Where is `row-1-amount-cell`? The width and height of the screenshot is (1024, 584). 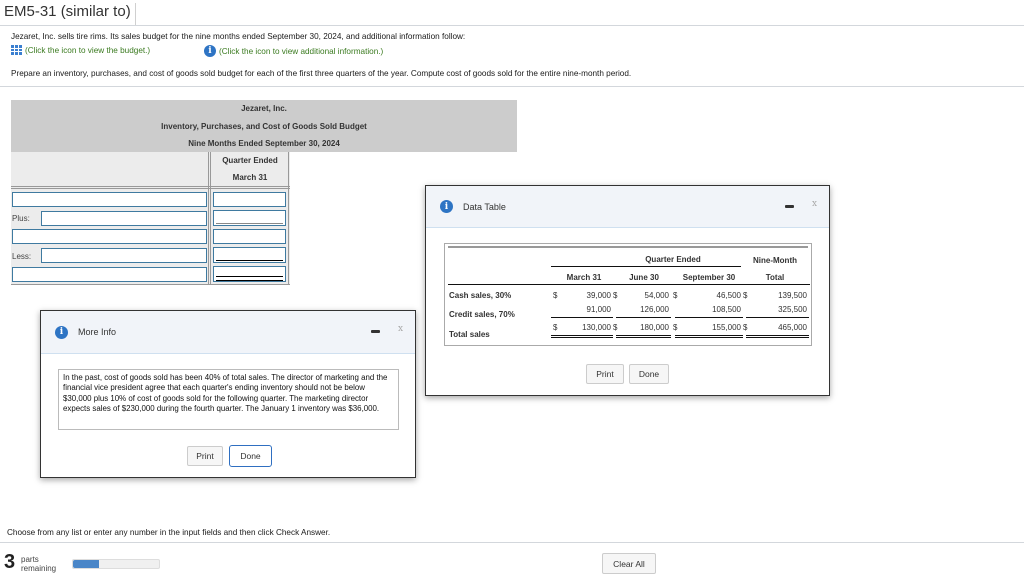
row-1-amount-cell is located at coordinates (249, 199).